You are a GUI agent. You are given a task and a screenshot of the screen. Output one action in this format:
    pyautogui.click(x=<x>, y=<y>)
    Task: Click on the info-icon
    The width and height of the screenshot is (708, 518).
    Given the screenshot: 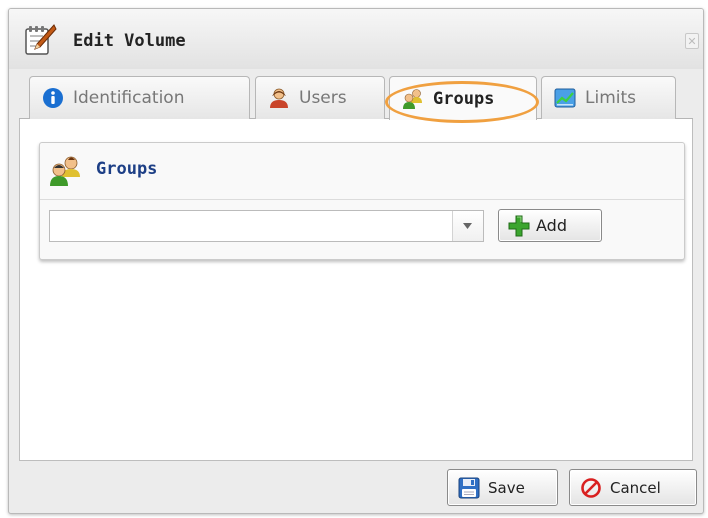 What is the action you would take?
    pyautogui.click(x=53, y=98)
    